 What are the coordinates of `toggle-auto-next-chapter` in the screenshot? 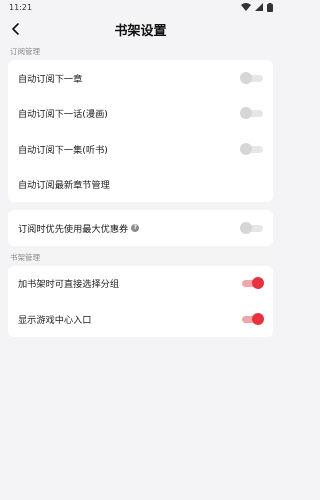 It's located at (252, 77).